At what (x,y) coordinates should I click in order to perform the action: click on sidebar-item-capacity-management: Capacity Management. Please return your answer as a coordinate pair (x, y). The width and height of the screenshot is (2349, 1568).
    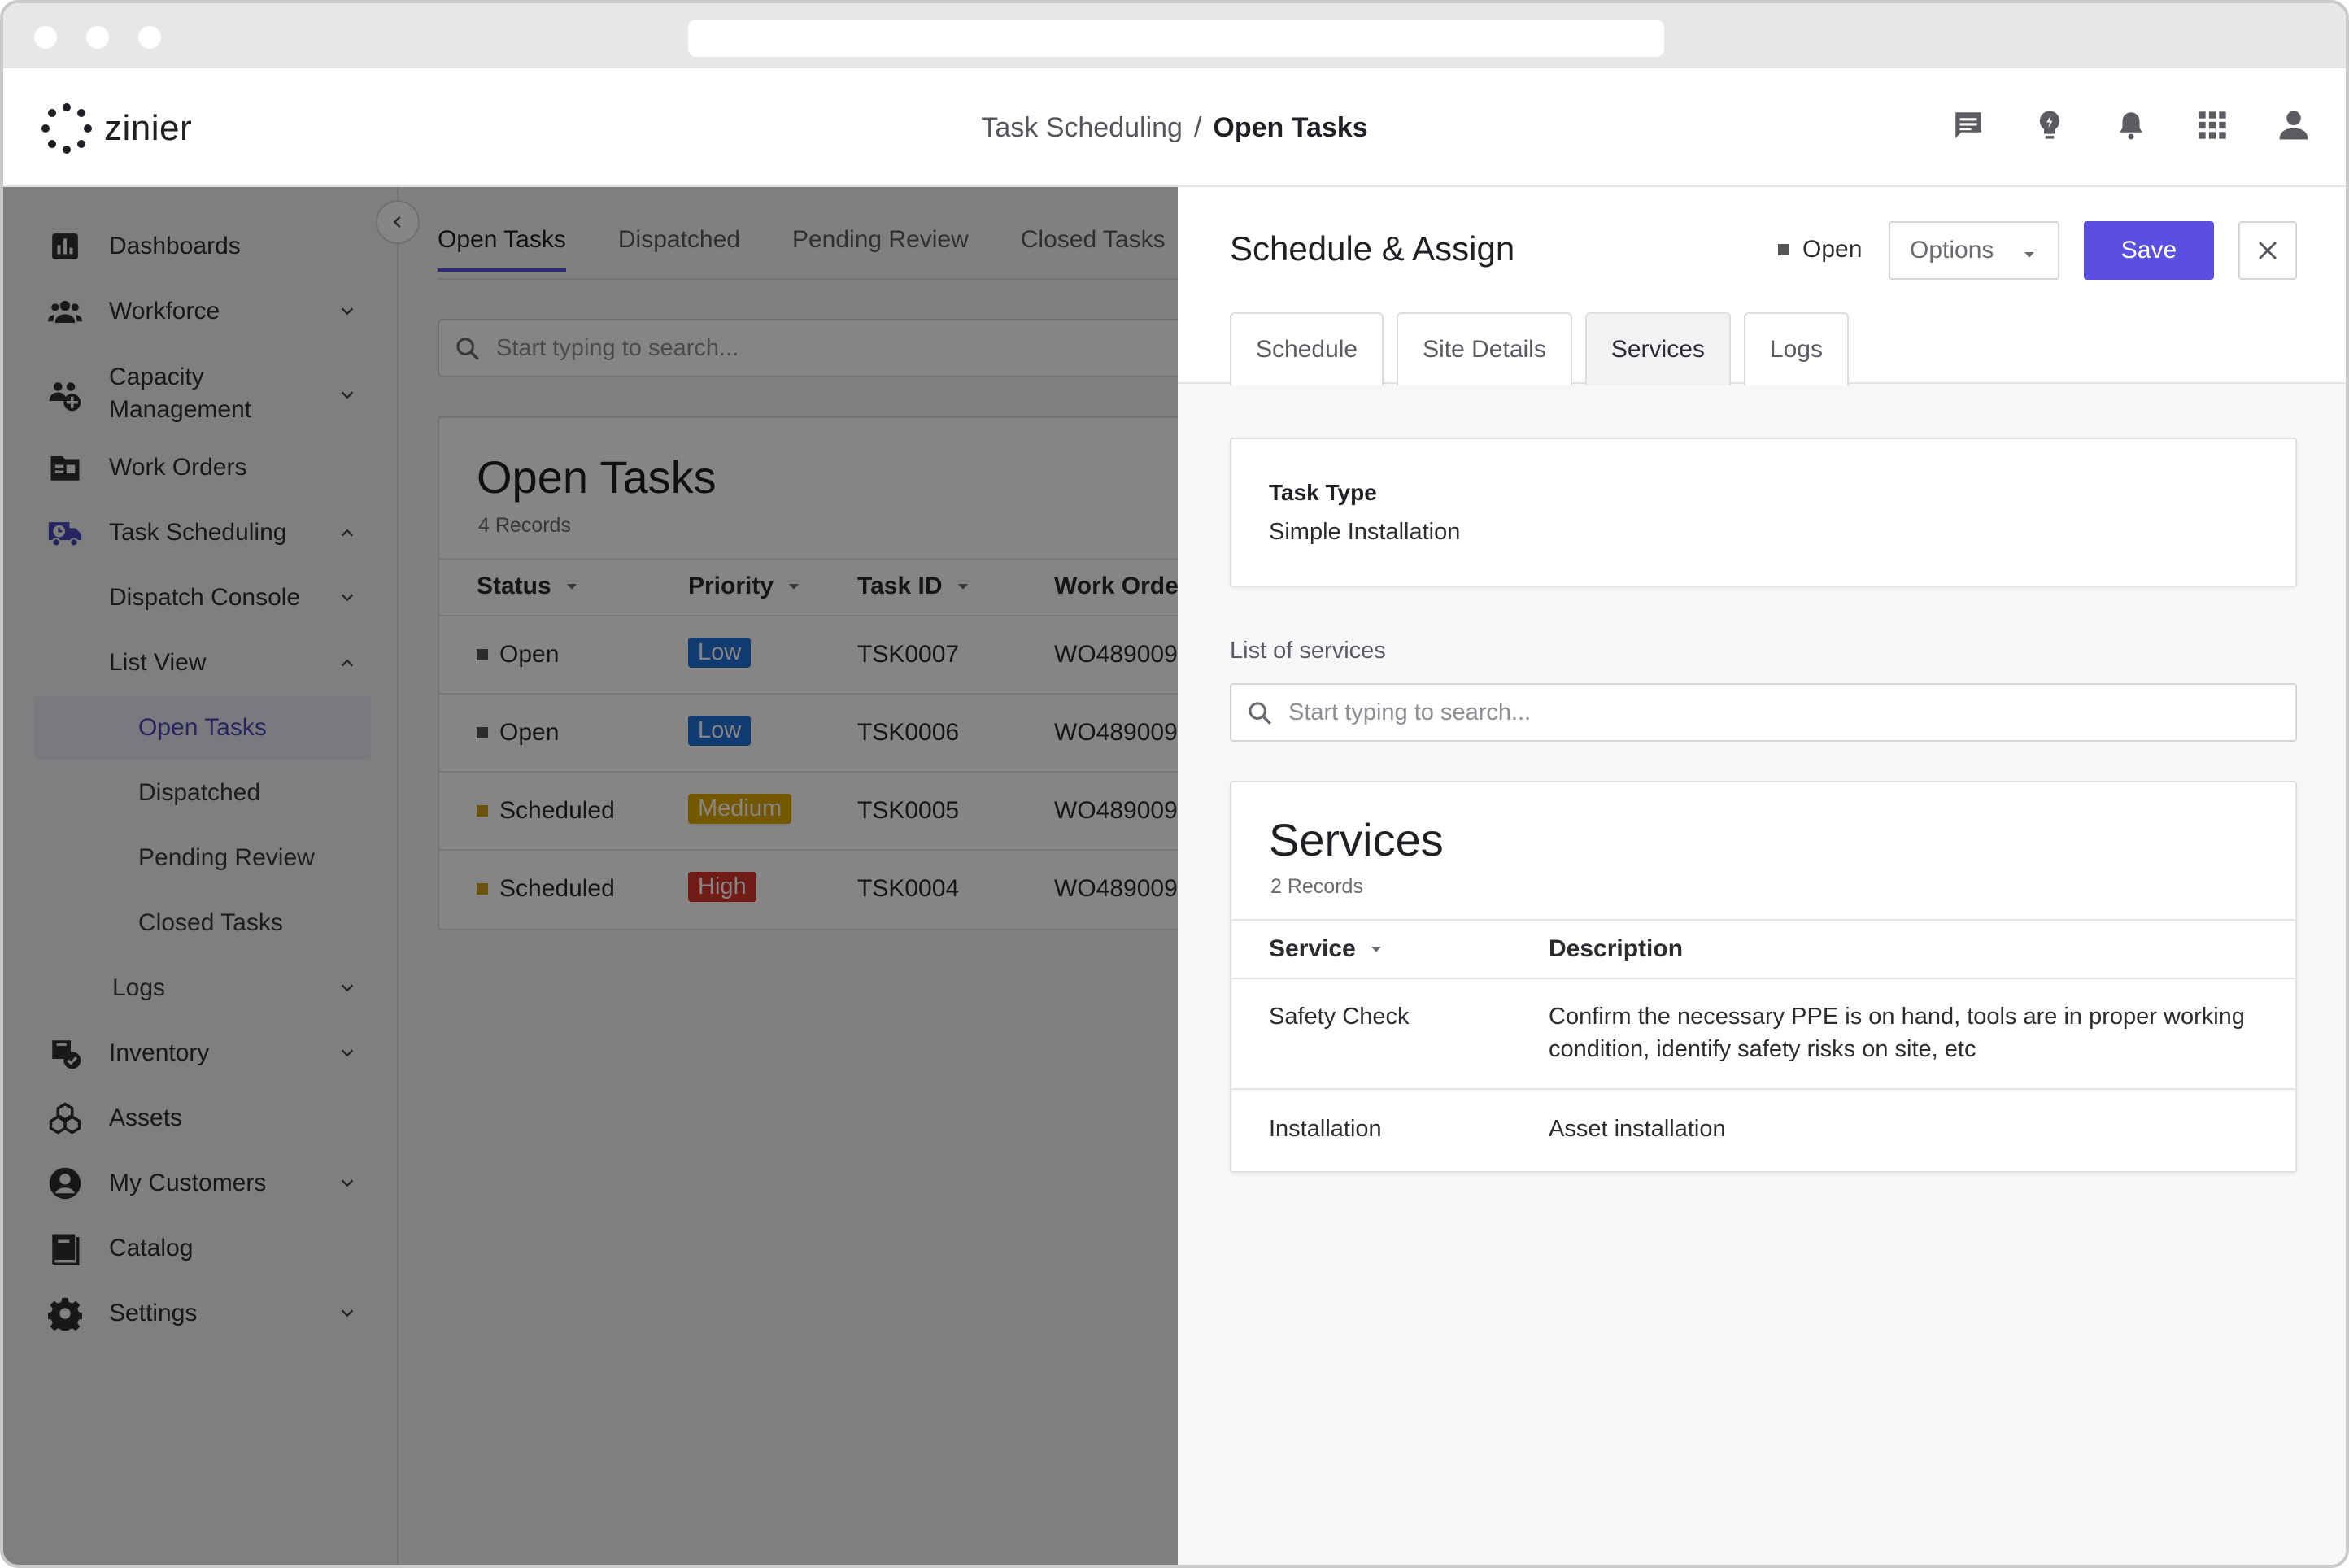
    Looking at the image, I should click on (201, 395).